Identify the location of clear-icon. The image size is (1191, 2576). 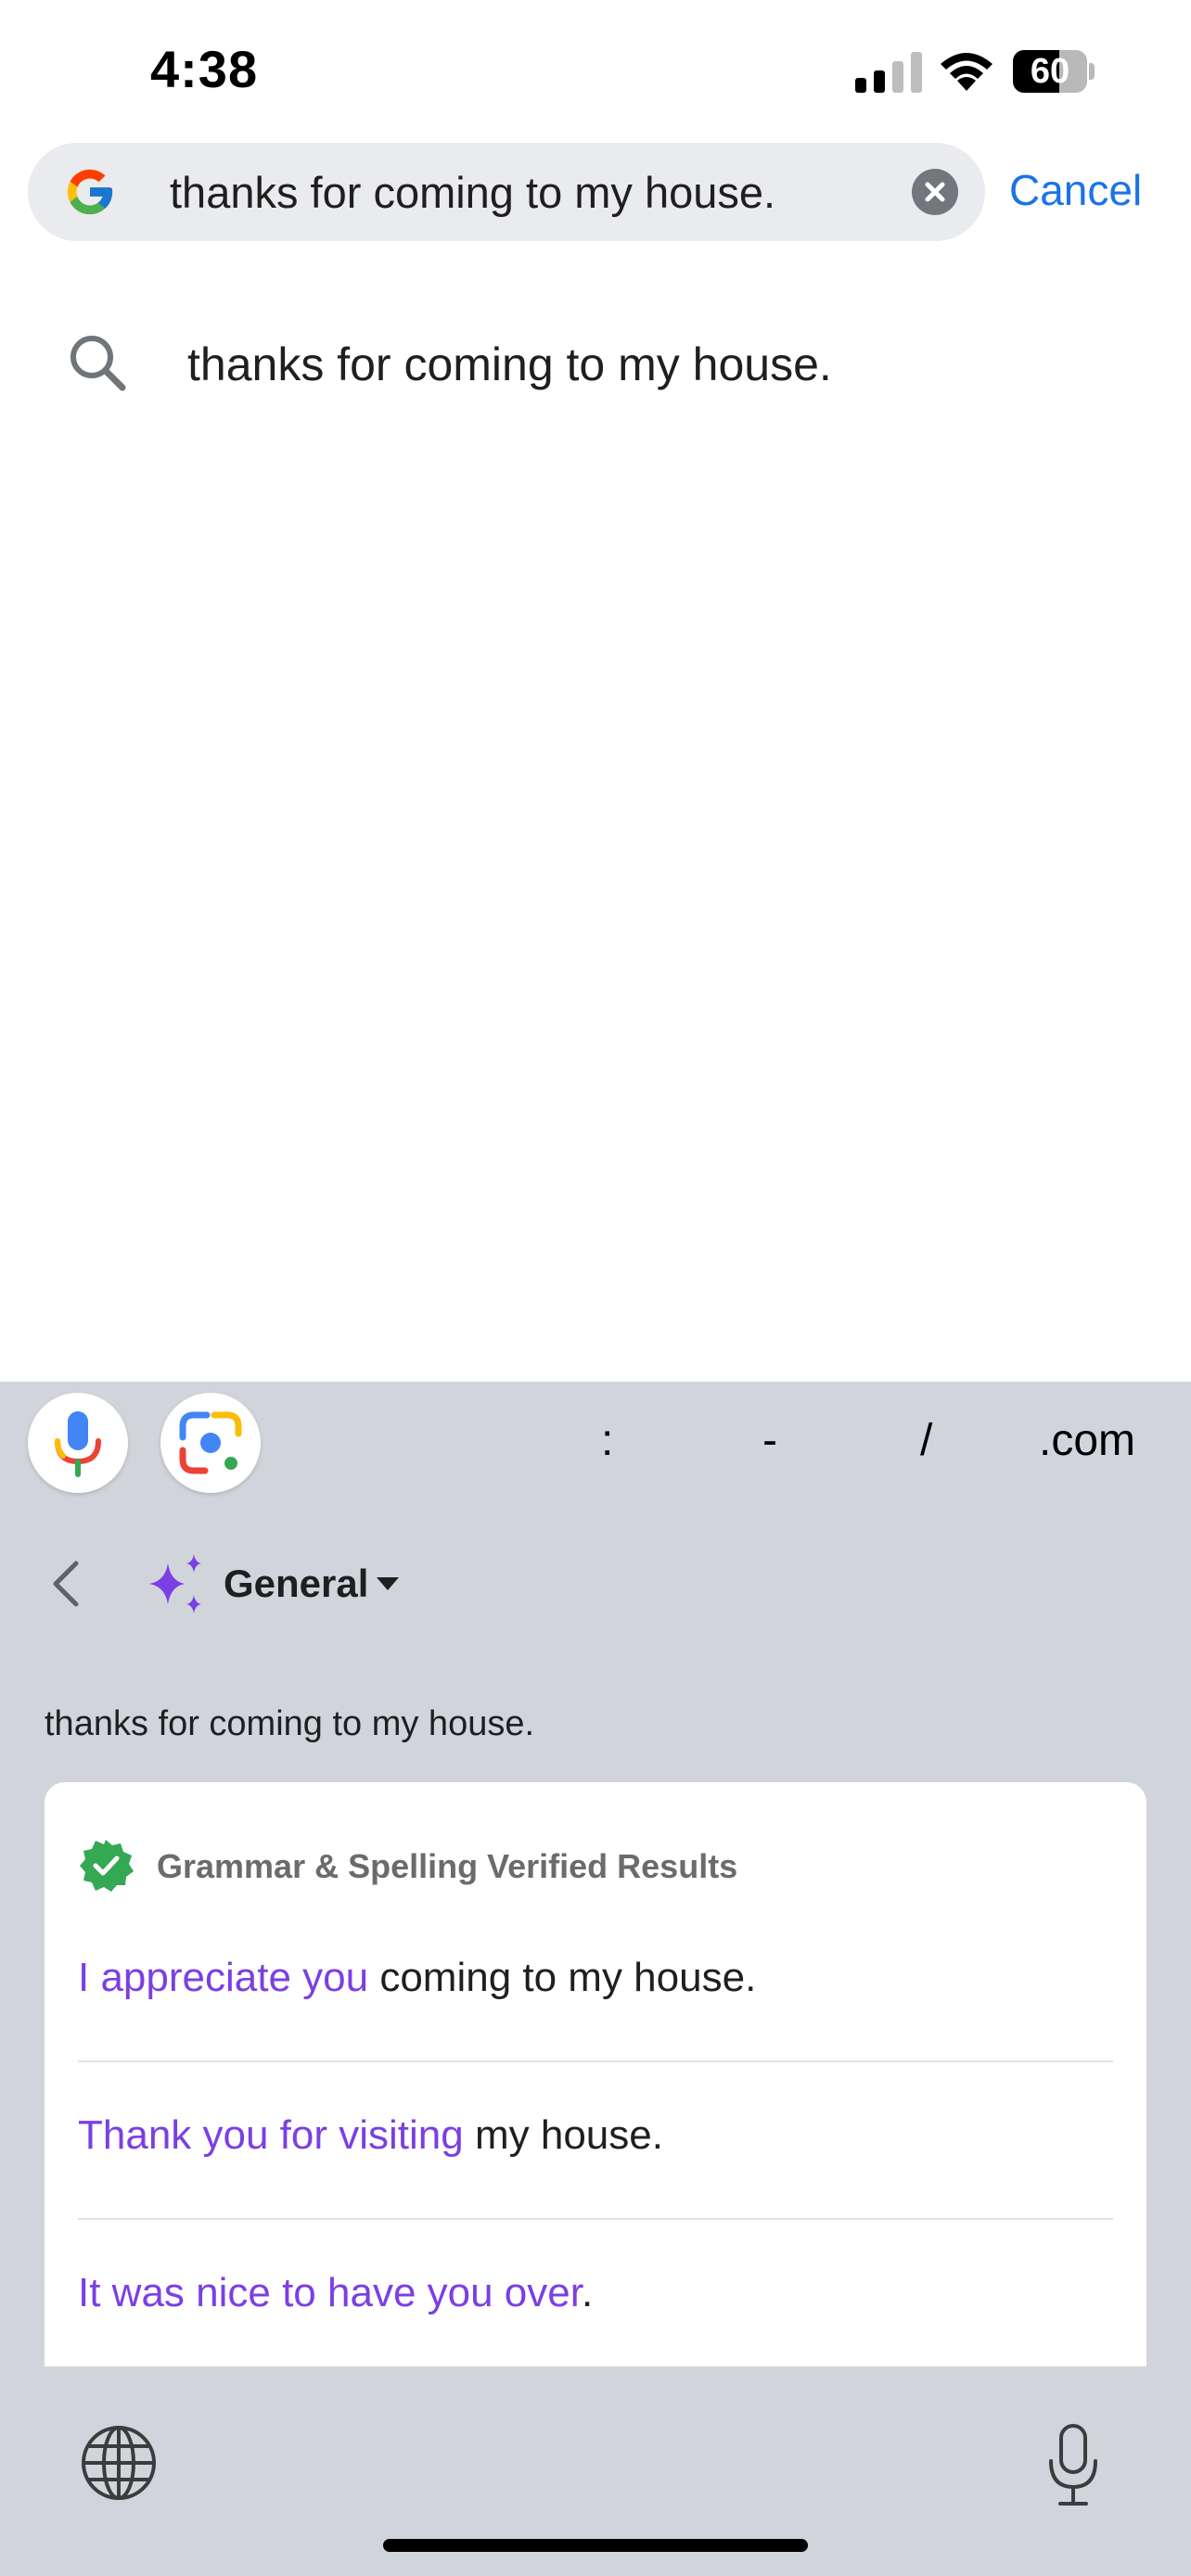
(935, 192).